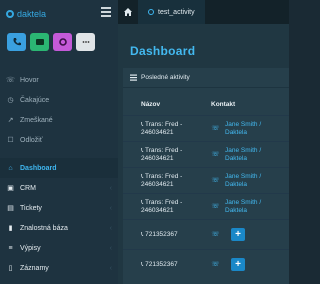 The image size is (320, 284). Describe the element at coordinates (32, 14) in the screenshot. I see `brand-name: daktela` at that location.